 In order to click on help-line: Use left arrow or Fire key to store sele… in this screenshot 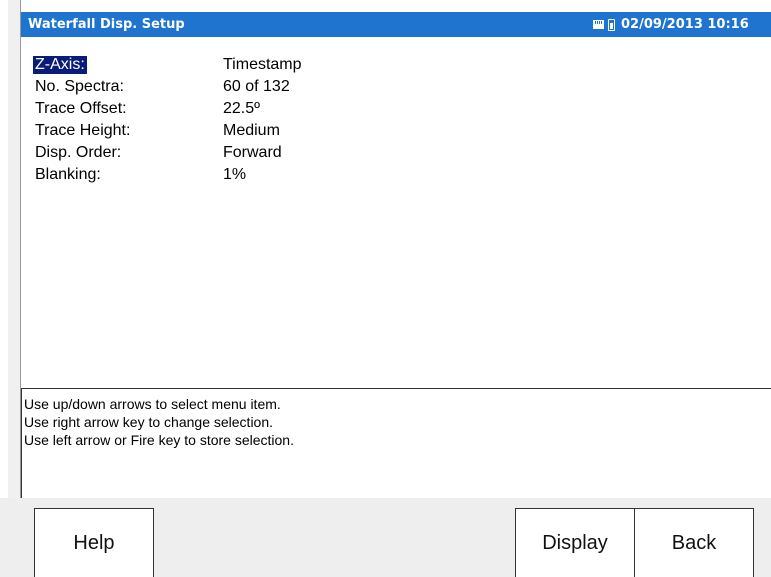, I will do `click(159, 440)`.